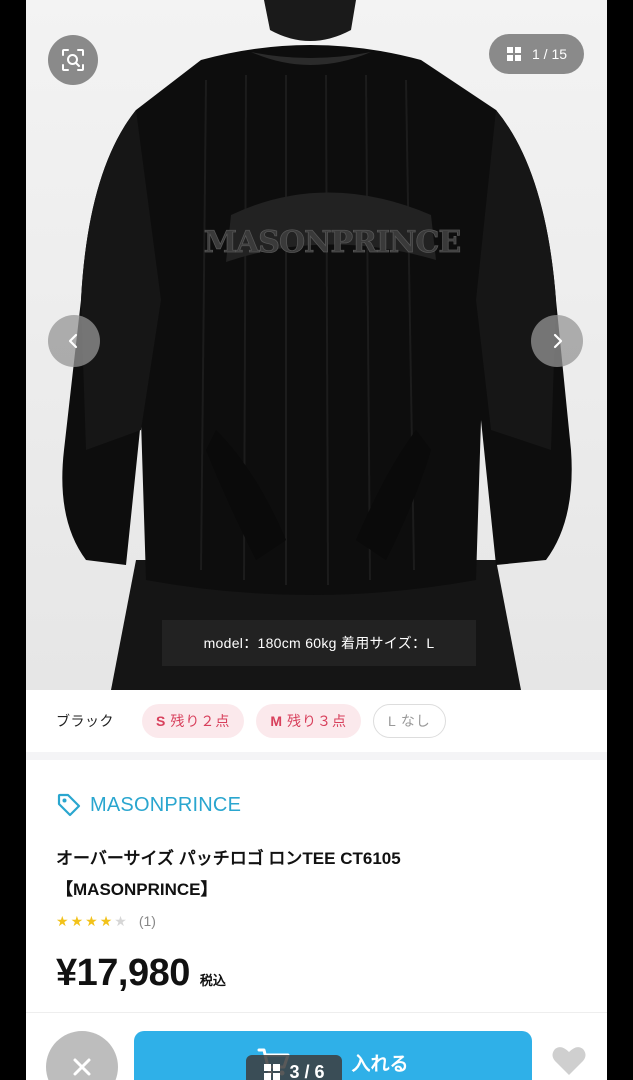 The image size is (633, 1080). Describe the element at coordinates (82, 1067) in the screenshot. I see `close-icon` at that location.